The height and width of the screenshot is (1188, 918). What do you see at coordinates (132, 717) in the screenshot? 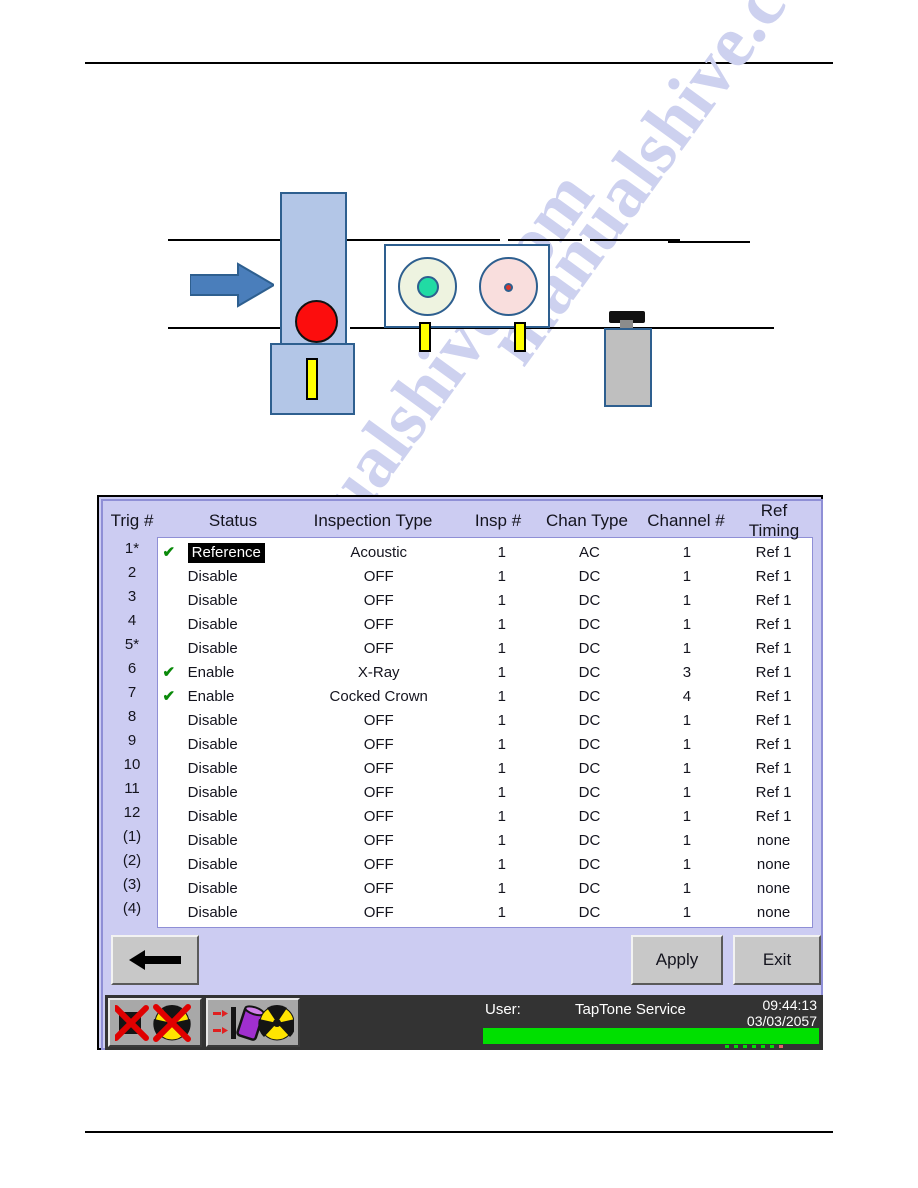
I see `trigger-number-cell: 8` at bounding box center [132, 717].